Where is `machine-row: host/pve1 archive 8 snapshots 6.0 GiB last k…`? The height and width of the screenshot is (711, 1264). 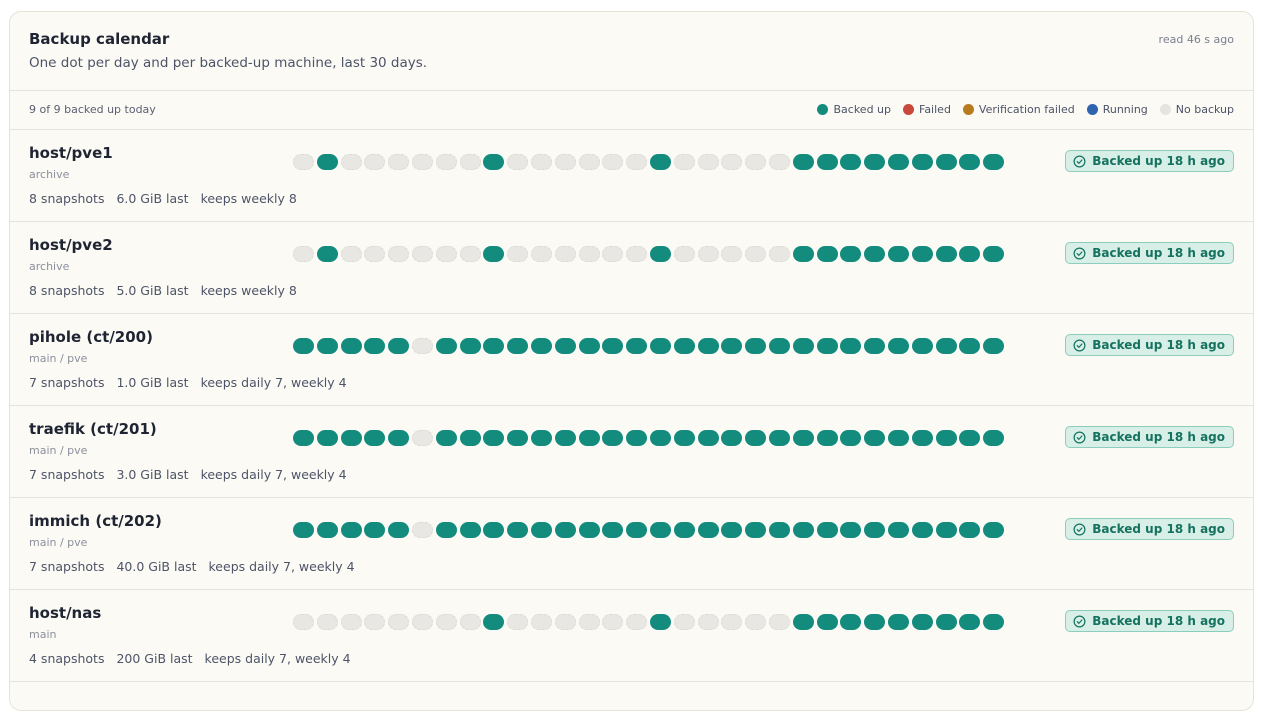
machine-row: host/pve1 archive 8 snapshots 6.0 GiB last k… is located at coordinates (631, 176).